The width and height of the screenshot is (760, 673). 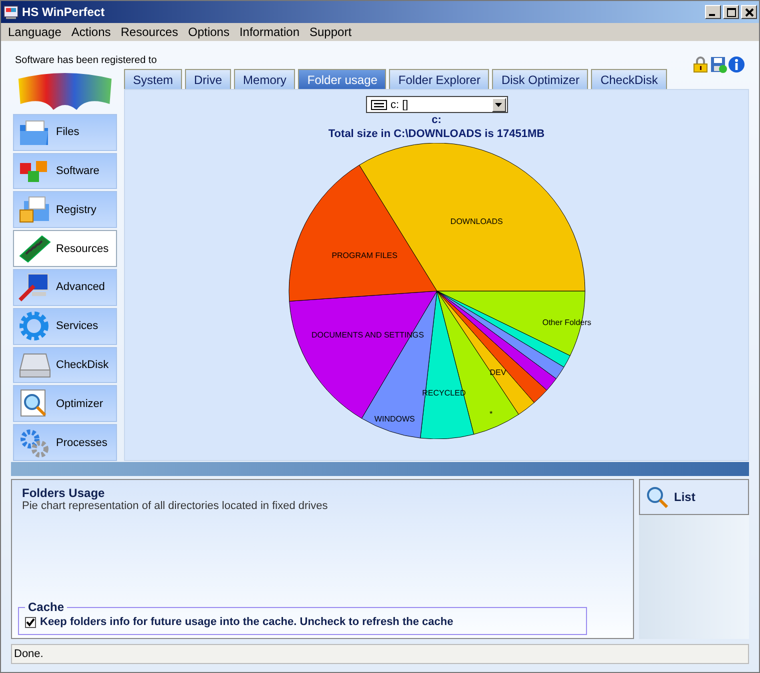 I want to click on menu-item: Resources, so click(x=150, y=32).